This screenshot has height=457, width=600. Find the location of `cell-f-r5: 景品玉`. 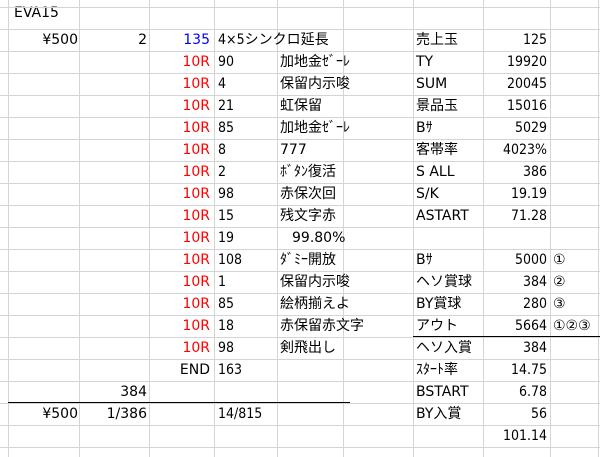

cell-f-r5: 景品玉 is located at coordinates (451, 106).